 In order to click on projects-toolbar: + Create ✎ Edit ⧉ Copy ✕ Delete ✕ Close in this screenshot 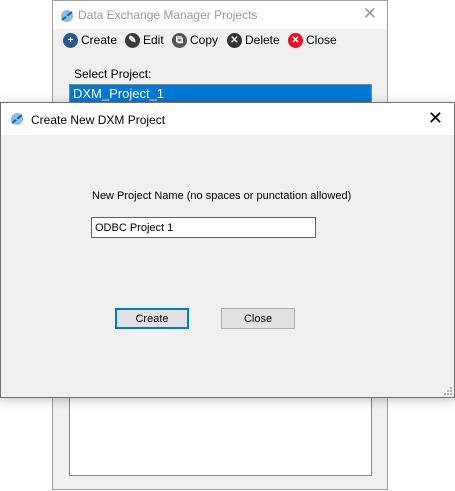, I will do `click(220, 41)`.